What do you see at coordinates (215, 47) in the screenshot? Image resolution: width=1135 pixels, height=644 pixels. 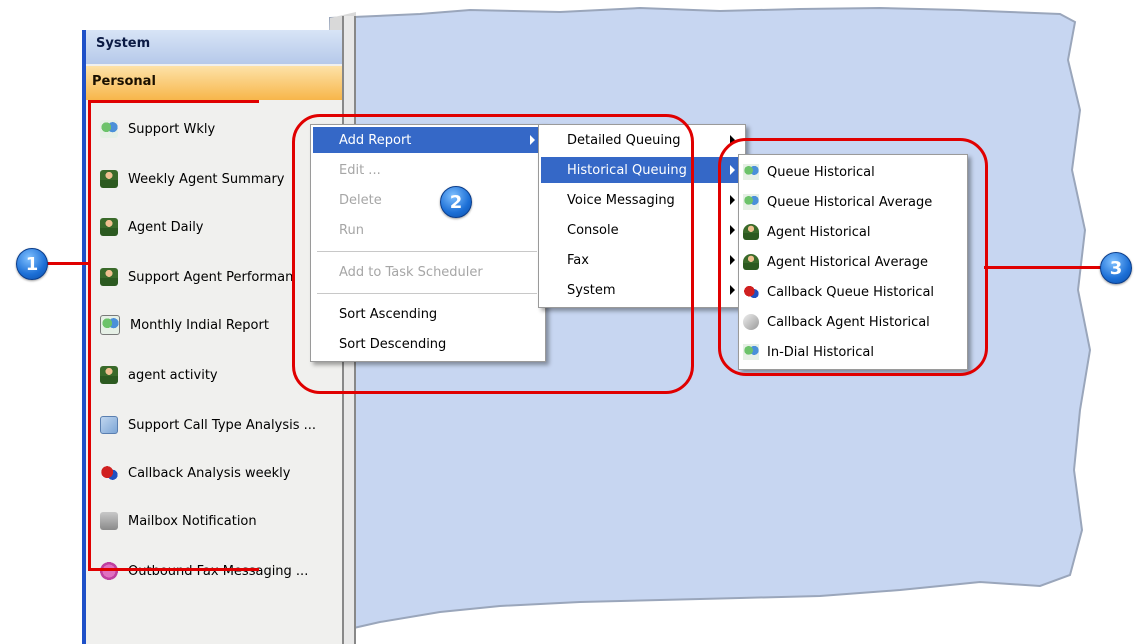 I see `system-header: System` at bounding box center [215, 47].